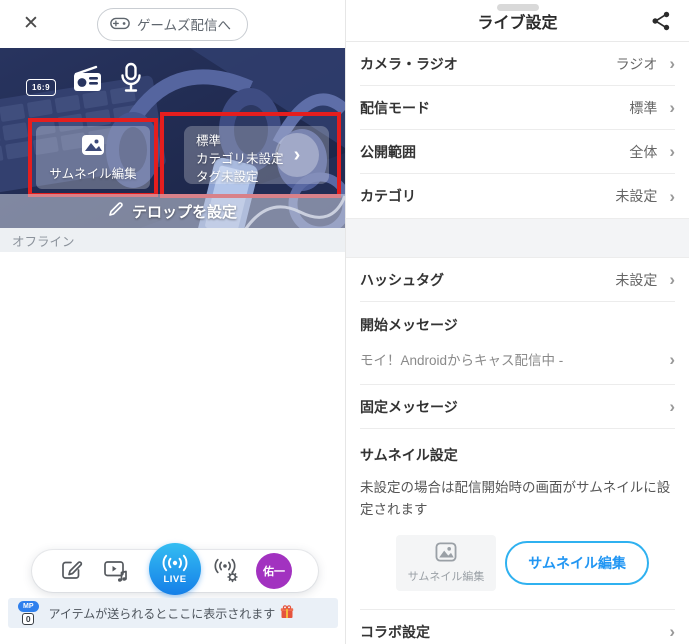  Describe the element at coordinates (120, 24) in the screenshot. I see `gamepad-icon` at that location.